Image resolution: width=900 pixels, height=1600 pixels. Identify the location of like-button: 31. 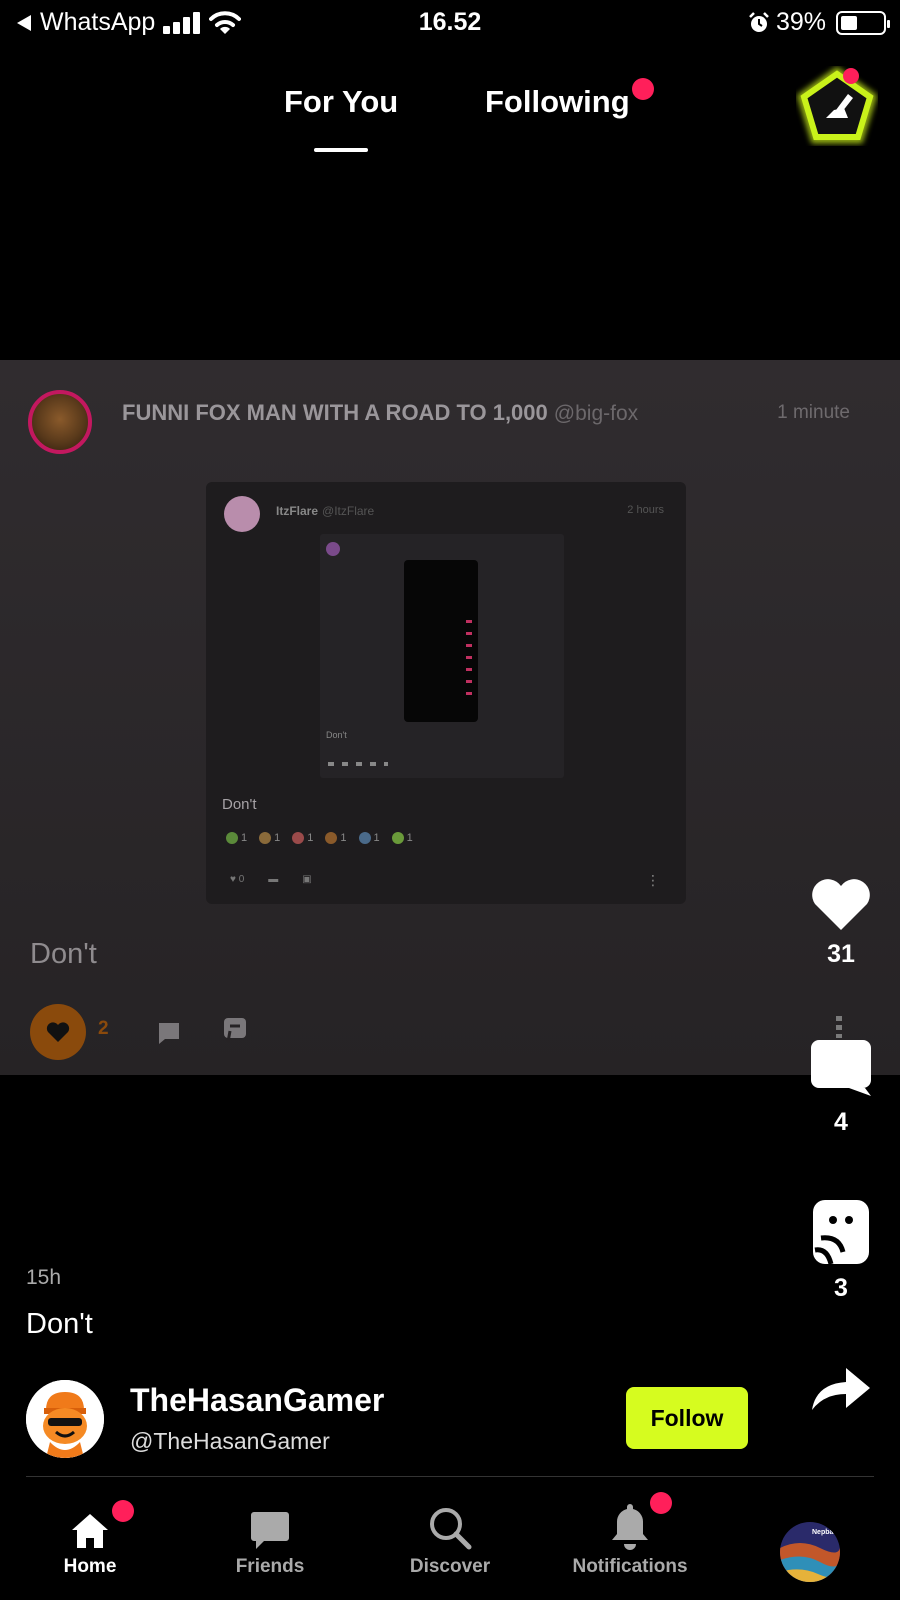
(841, 922).